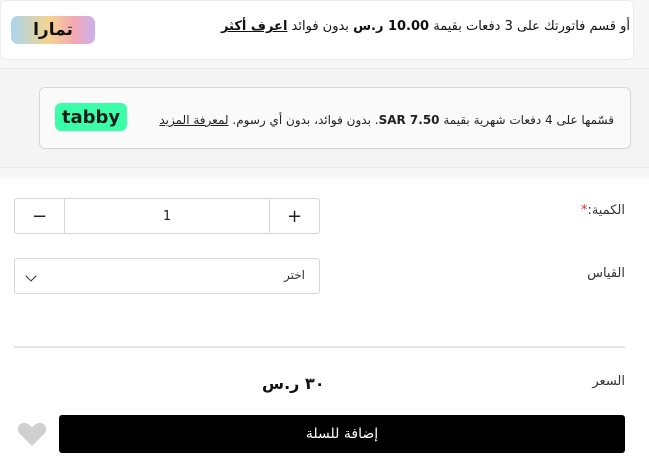  I want to click on divider, so click(319, 347).